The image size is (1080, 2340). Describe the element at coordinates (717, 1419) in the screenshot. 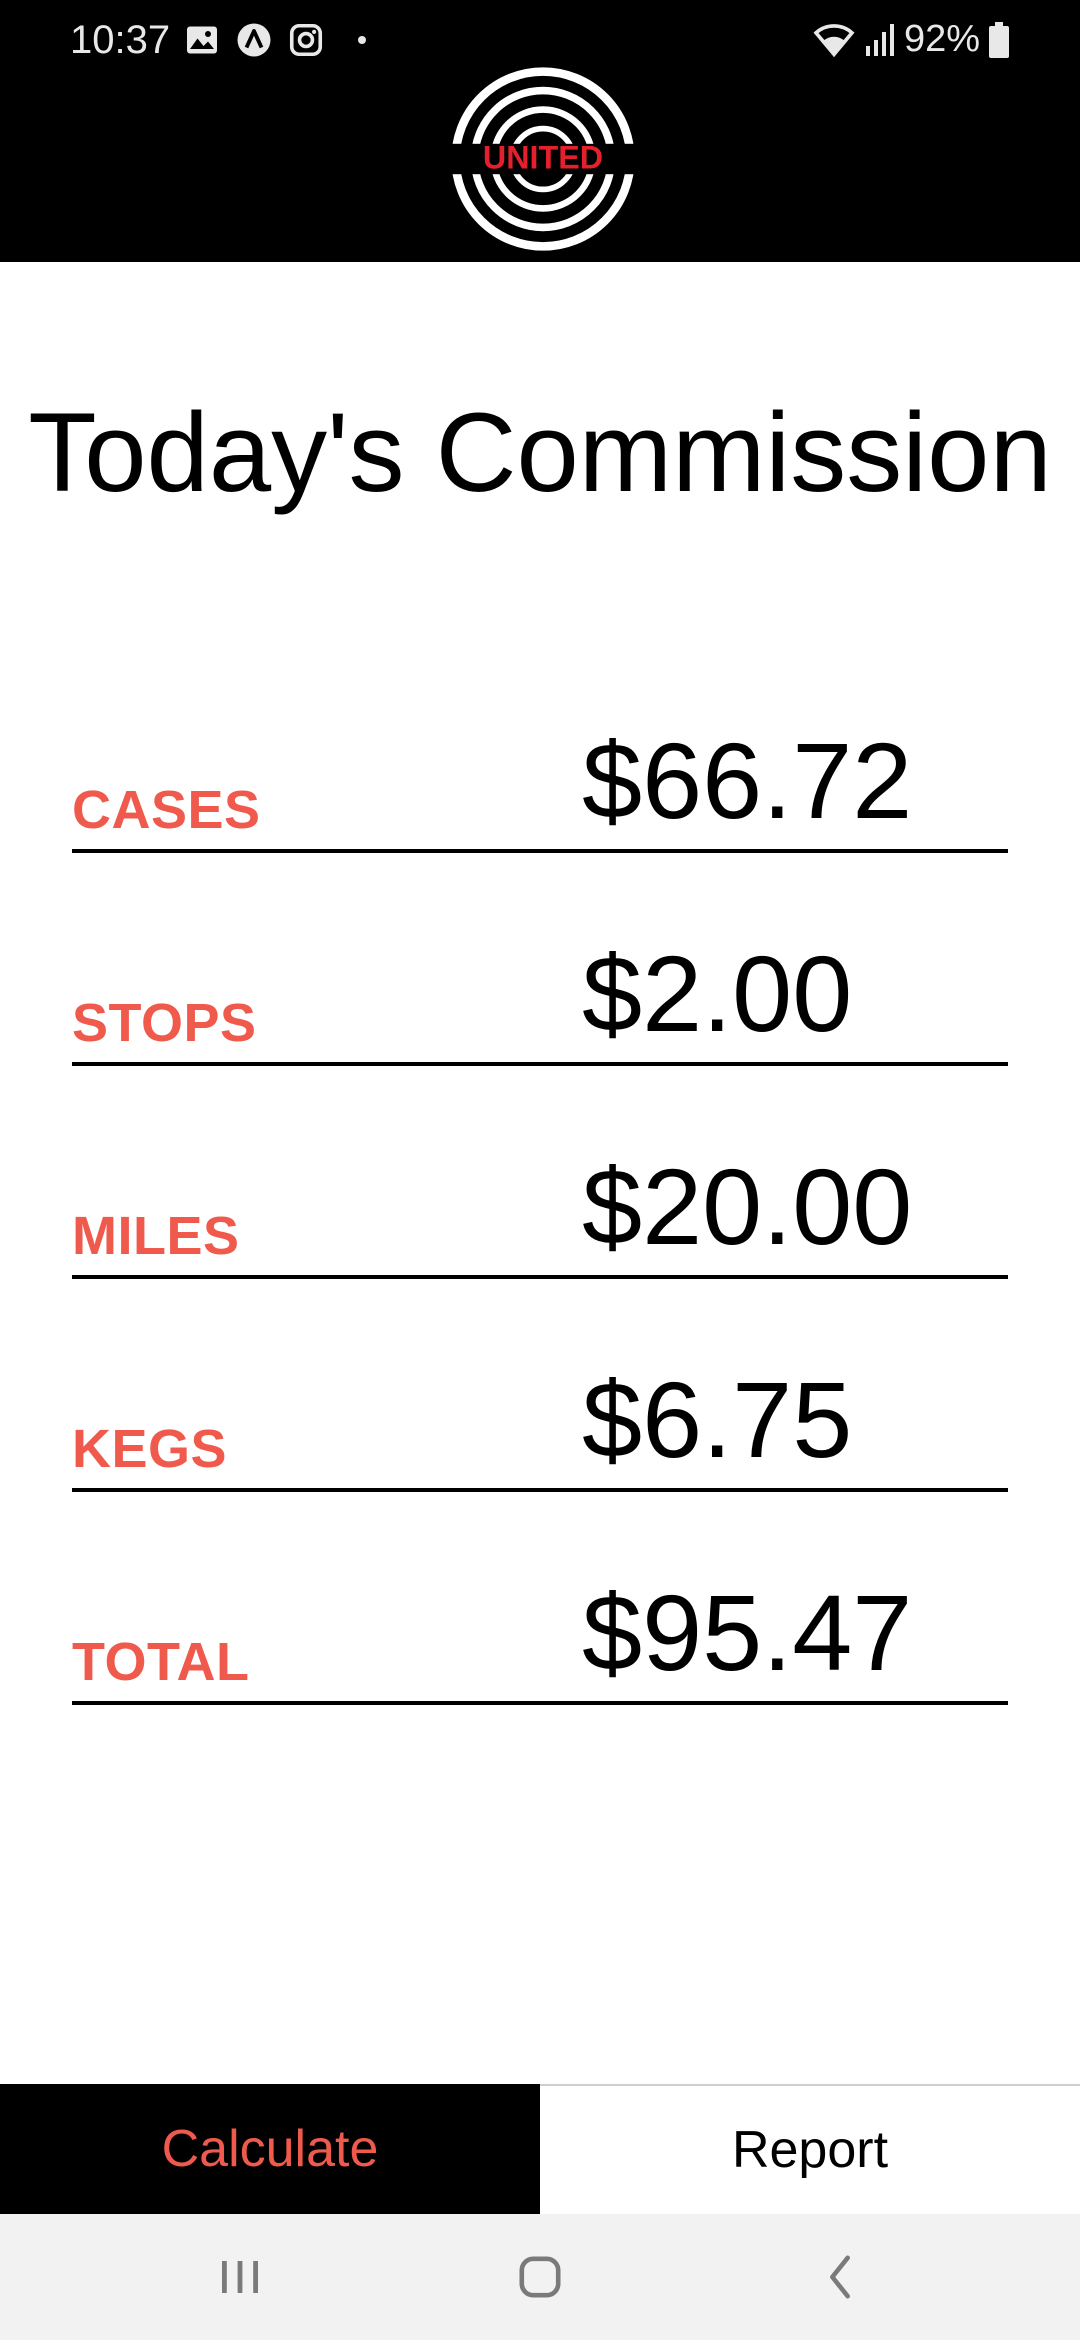

I see `kegs-value: $6.75` at that location.